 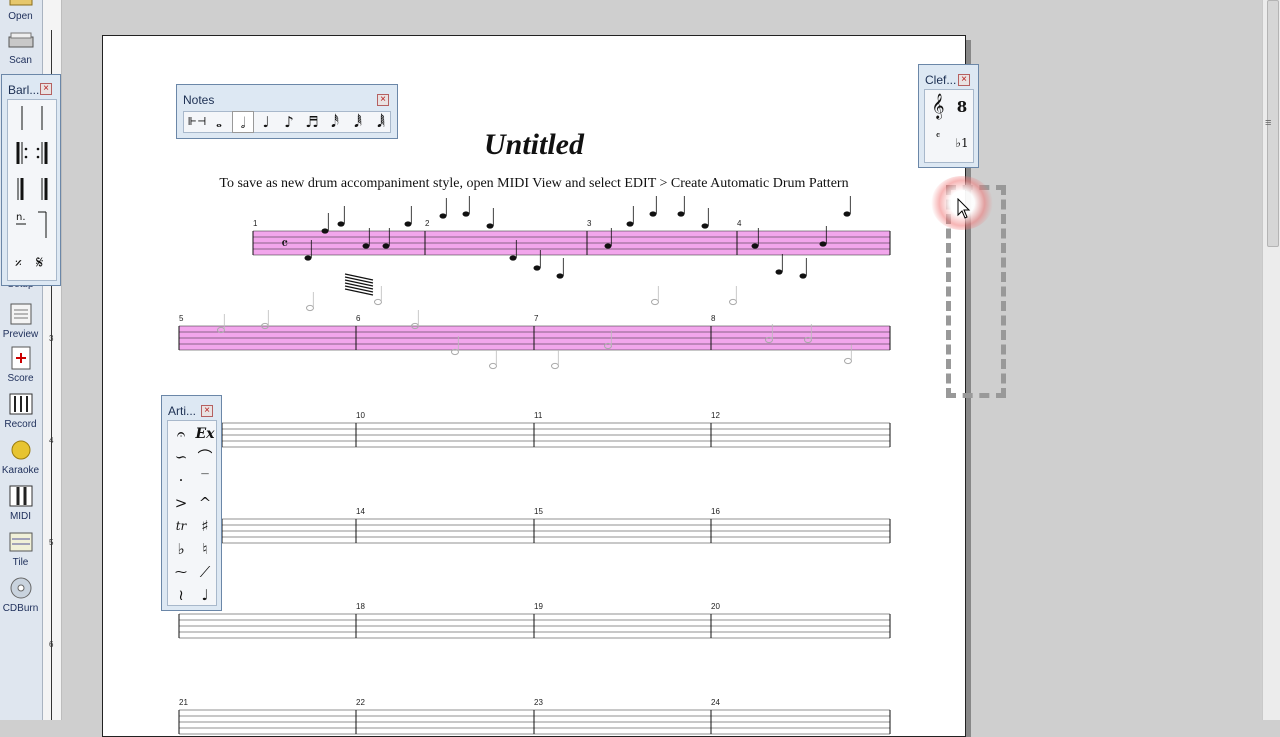 I want to click on treble-clef-icon: 𝄞, so click(x=938, y=107).